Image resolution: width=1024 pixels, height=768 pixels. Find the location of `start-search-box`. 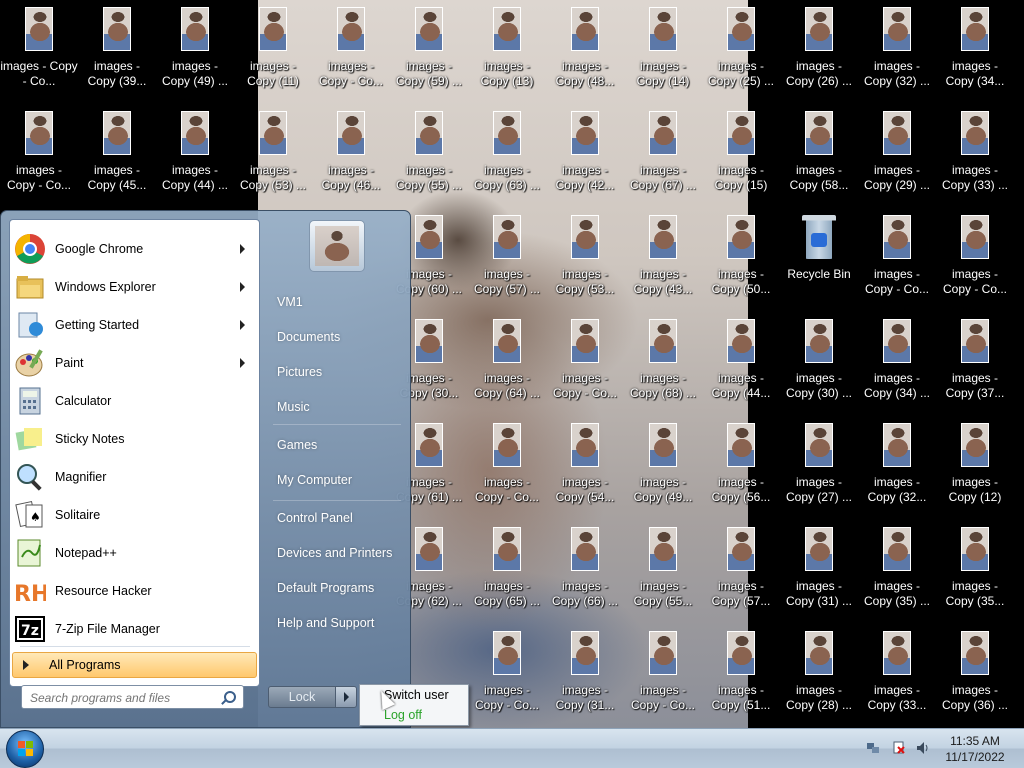

start-search-box is located at coordinates (132, 697).